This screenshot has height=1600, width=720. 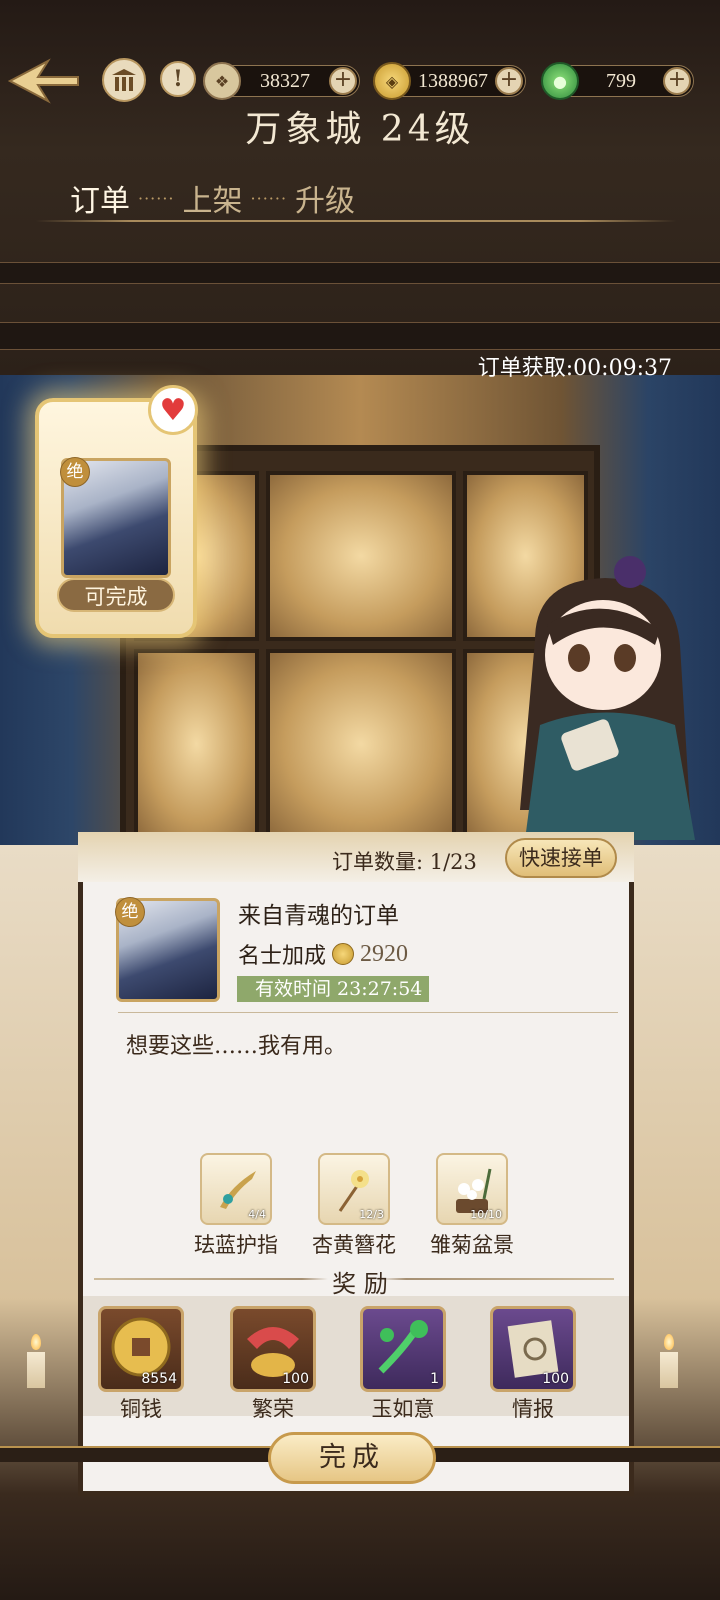 I want to click on reward-item: 1, so click(x=403, y=1349).